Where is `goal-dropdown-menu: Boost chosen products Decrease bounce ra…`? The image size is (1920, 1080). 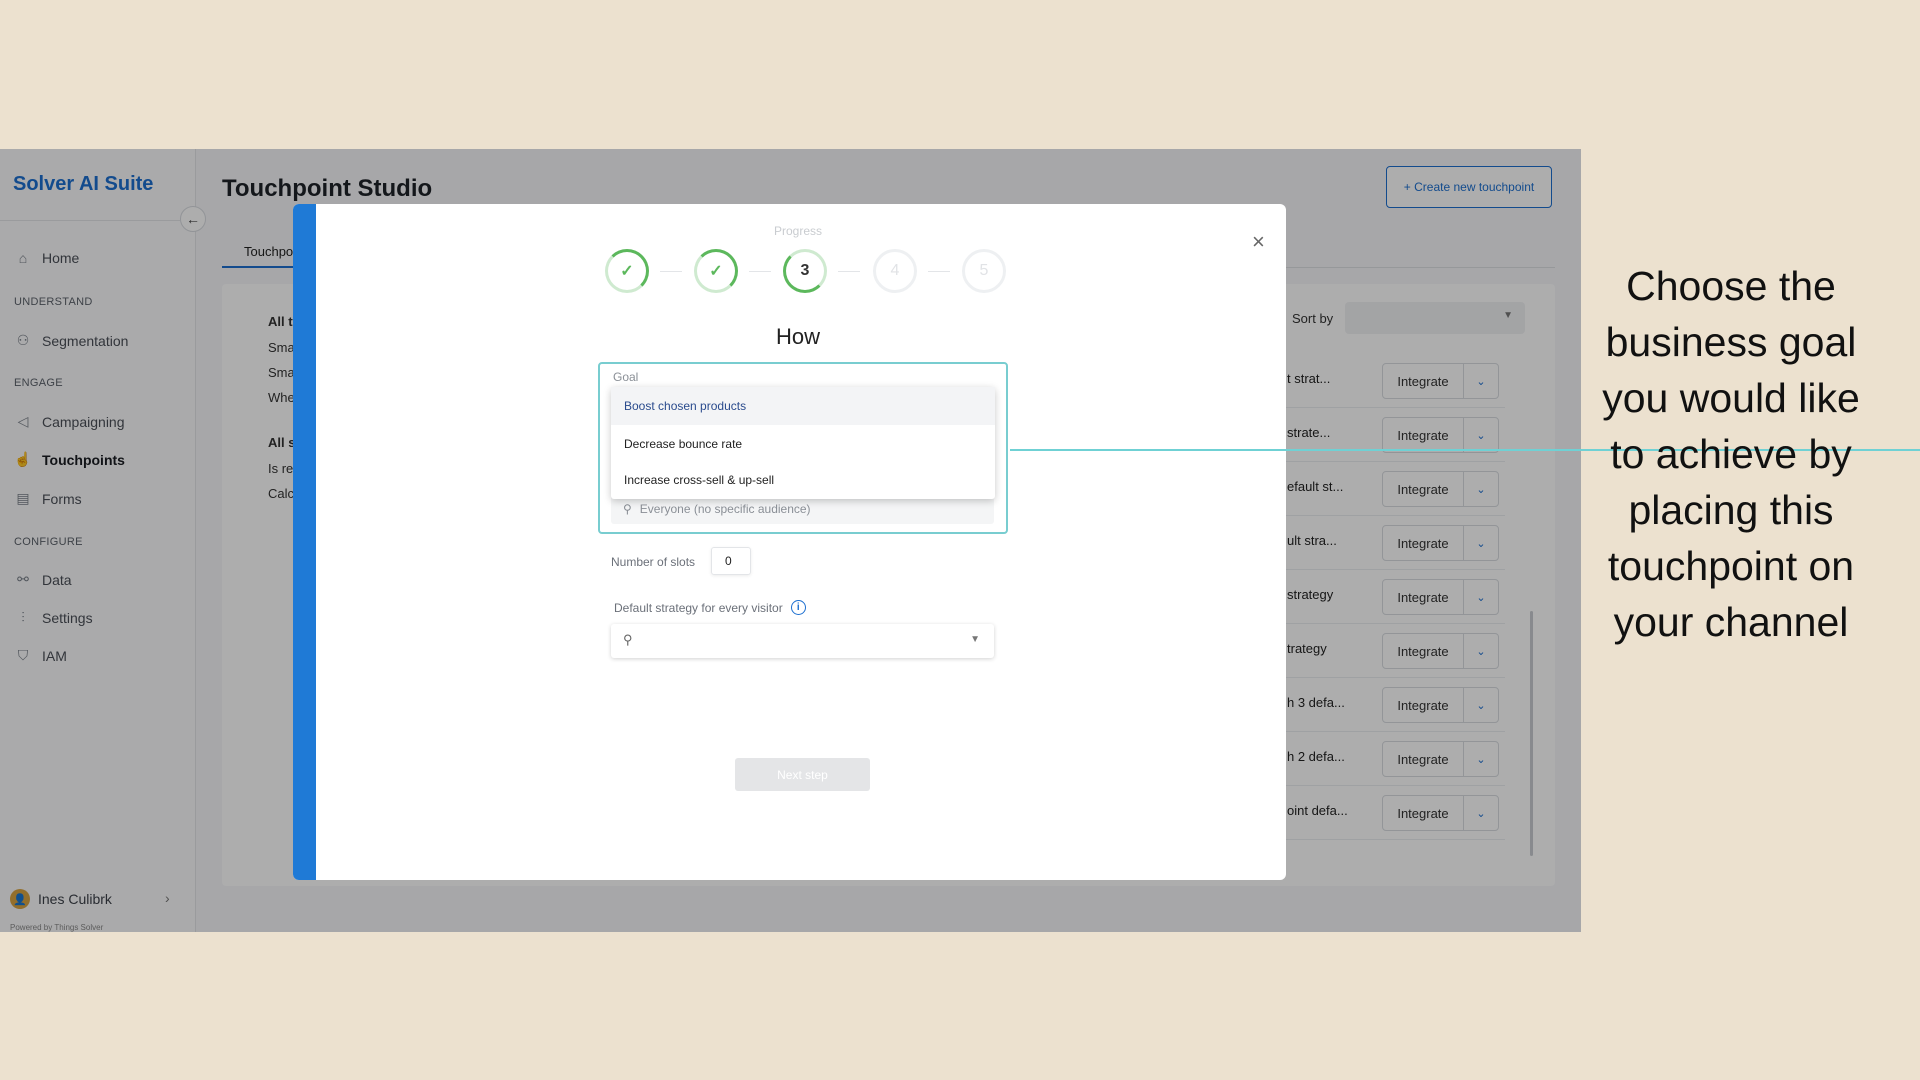
goal-dropdown-menu: Boost chosen products Decrease bounce ra… is located at coordinates (803, 443).